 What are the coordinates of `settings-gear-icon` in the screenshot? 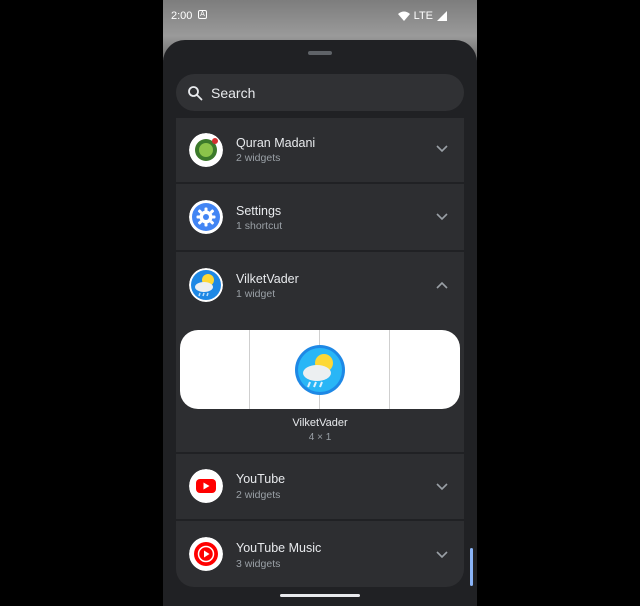 It's located at (206, 217).